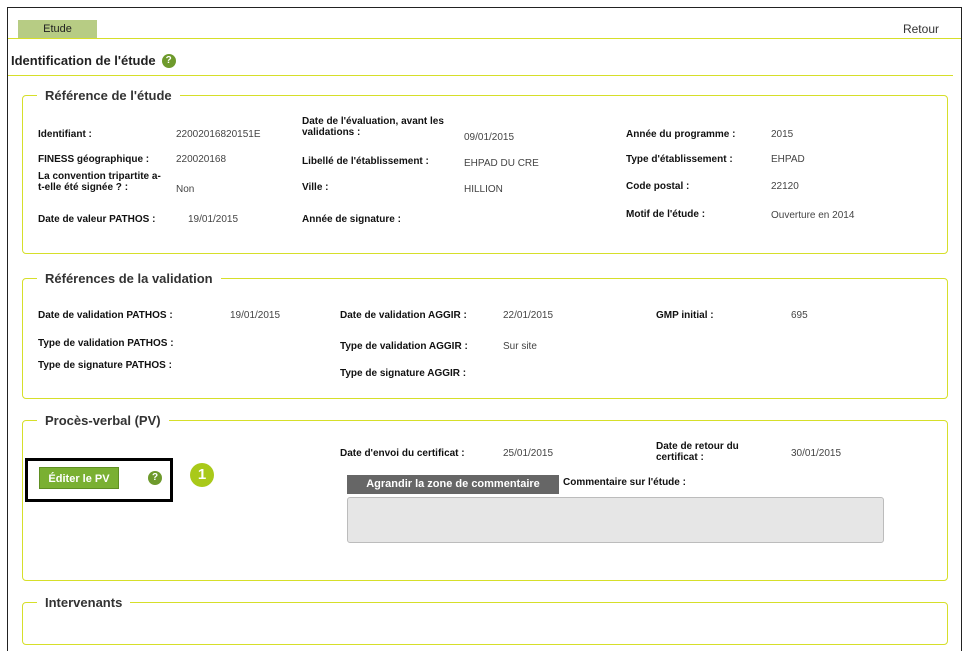  I want to click on identification-heading: Identification de l'étude ?, so click(93, 60).